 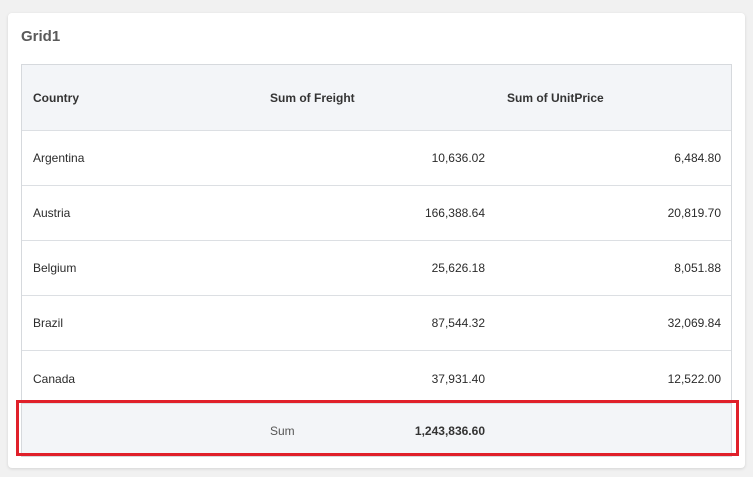 What do you see at coordinates (694, 378) in the screenshot?
I see `cell-unit-price: 12,522.00` at bounding box center [694, 378].